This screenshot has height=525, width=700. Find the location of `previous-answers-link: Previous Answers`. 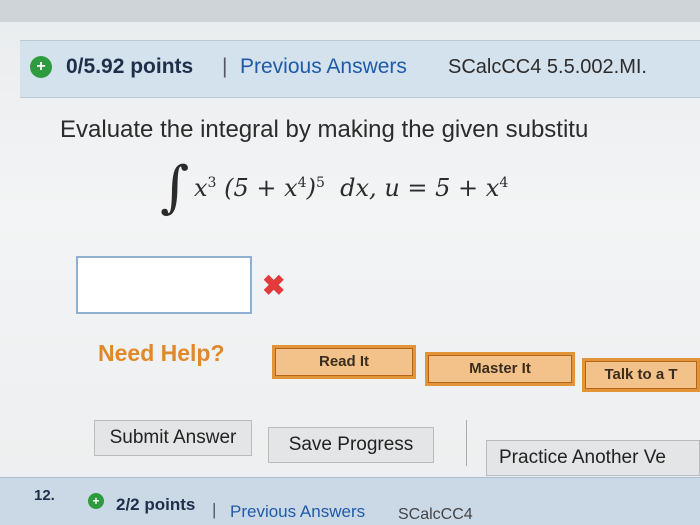

previous-answers-link: Previous Answers is located at coordinates (323, 67).